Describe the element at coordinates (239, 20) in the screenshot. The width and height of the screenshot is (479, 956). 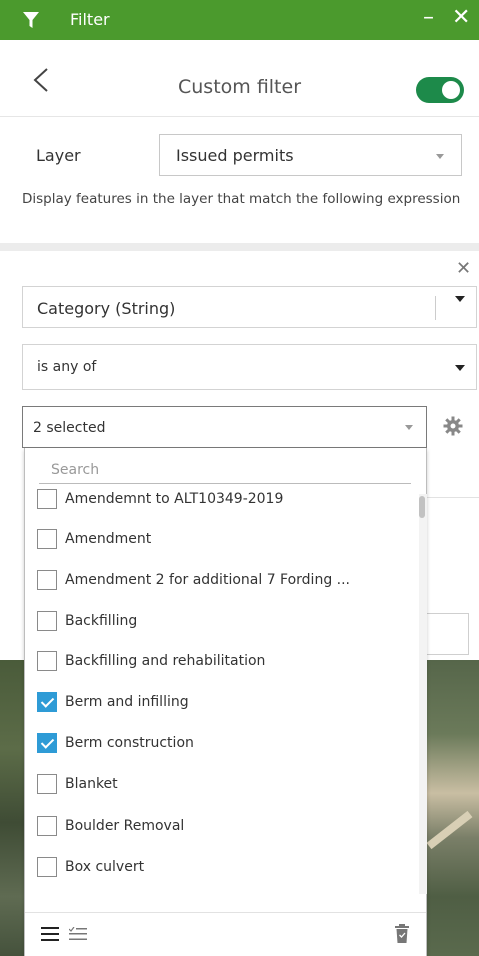
I see `window-title-bar: Filter – ✕` at that location.